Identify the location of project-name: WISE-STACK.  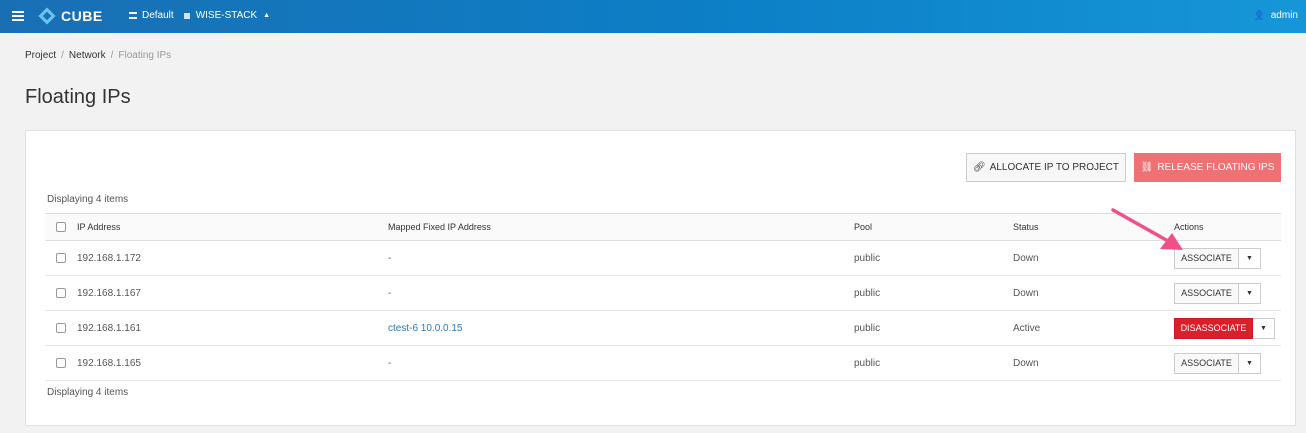
(226, 15).